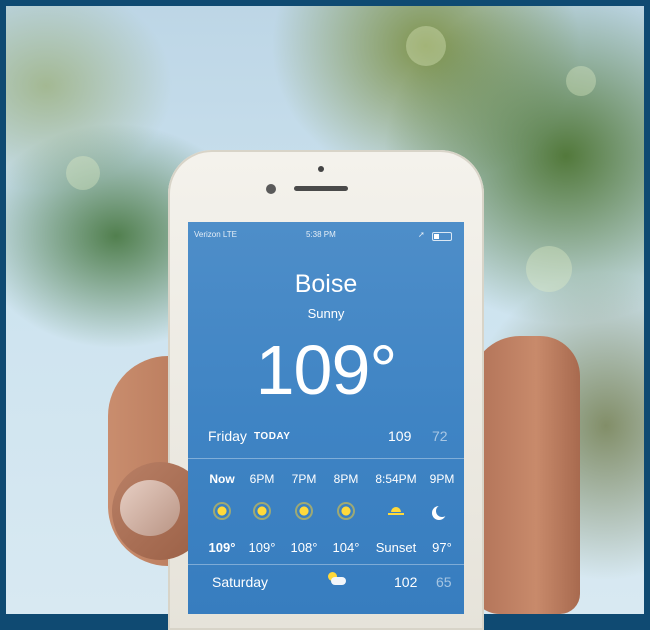  What do you see at coordinates (222, 479) in the screenshot?
I see `hour-label: Now` at bounding box center [222, 479].